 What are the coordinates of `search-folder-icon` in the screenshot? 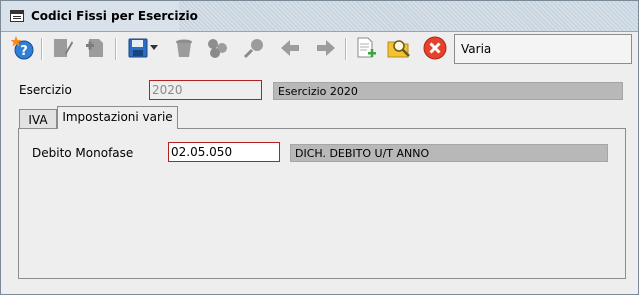 It's located at (399, 48).